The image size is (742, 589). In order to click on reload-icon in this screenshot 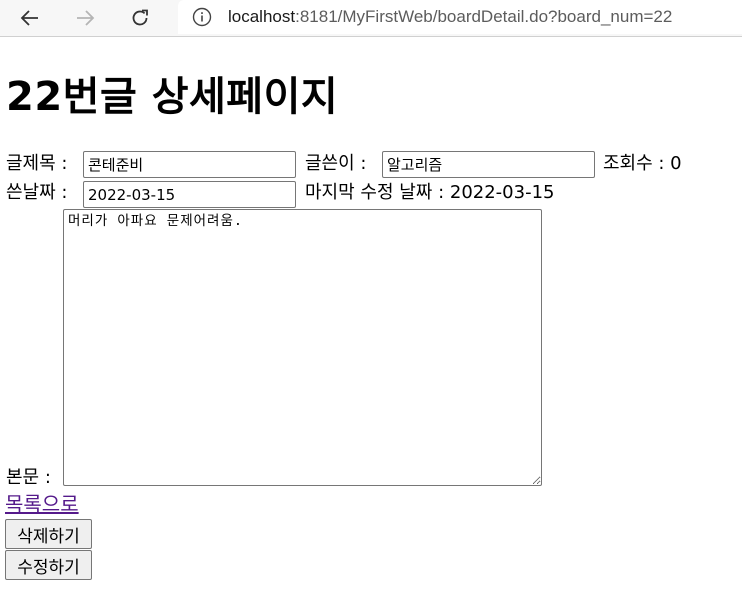, I will do `click(140, 18)`.